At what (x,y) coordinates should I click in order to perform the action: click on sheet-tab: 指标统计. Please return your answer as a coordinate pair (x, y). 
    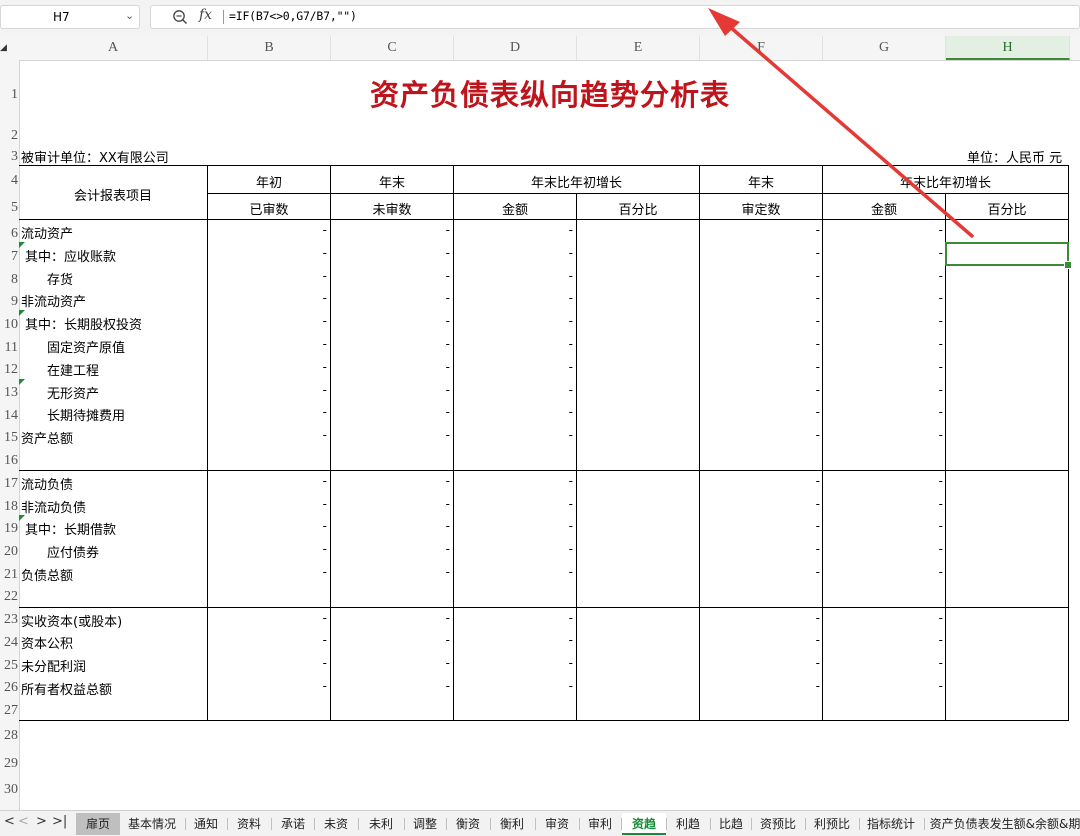
    Looking at the image, I should click on (891, 824).